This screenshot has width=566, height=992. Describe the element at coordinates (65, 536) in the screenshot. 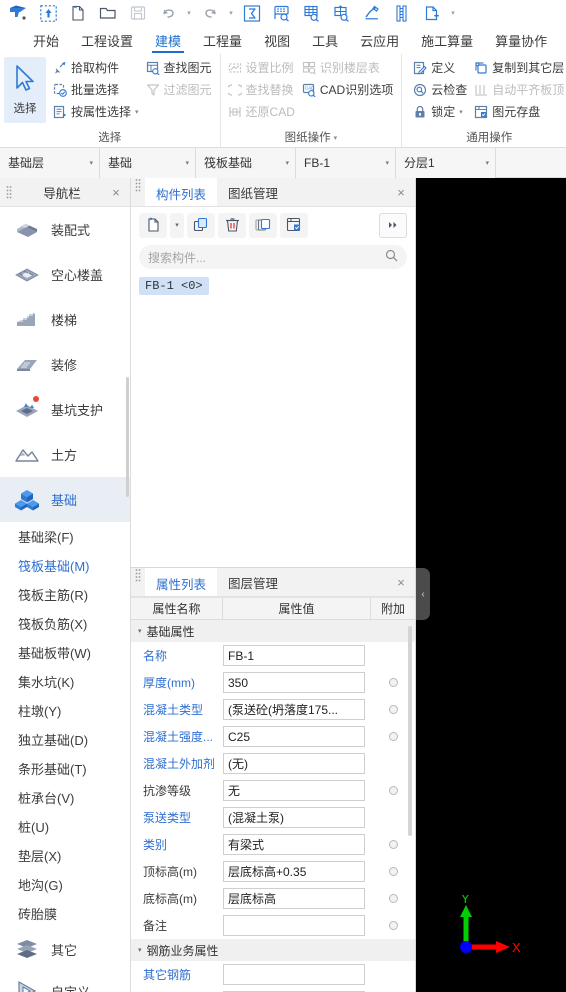

I see `sidebar-subitem-foundation-beam: 基础梁(F)` at that location.